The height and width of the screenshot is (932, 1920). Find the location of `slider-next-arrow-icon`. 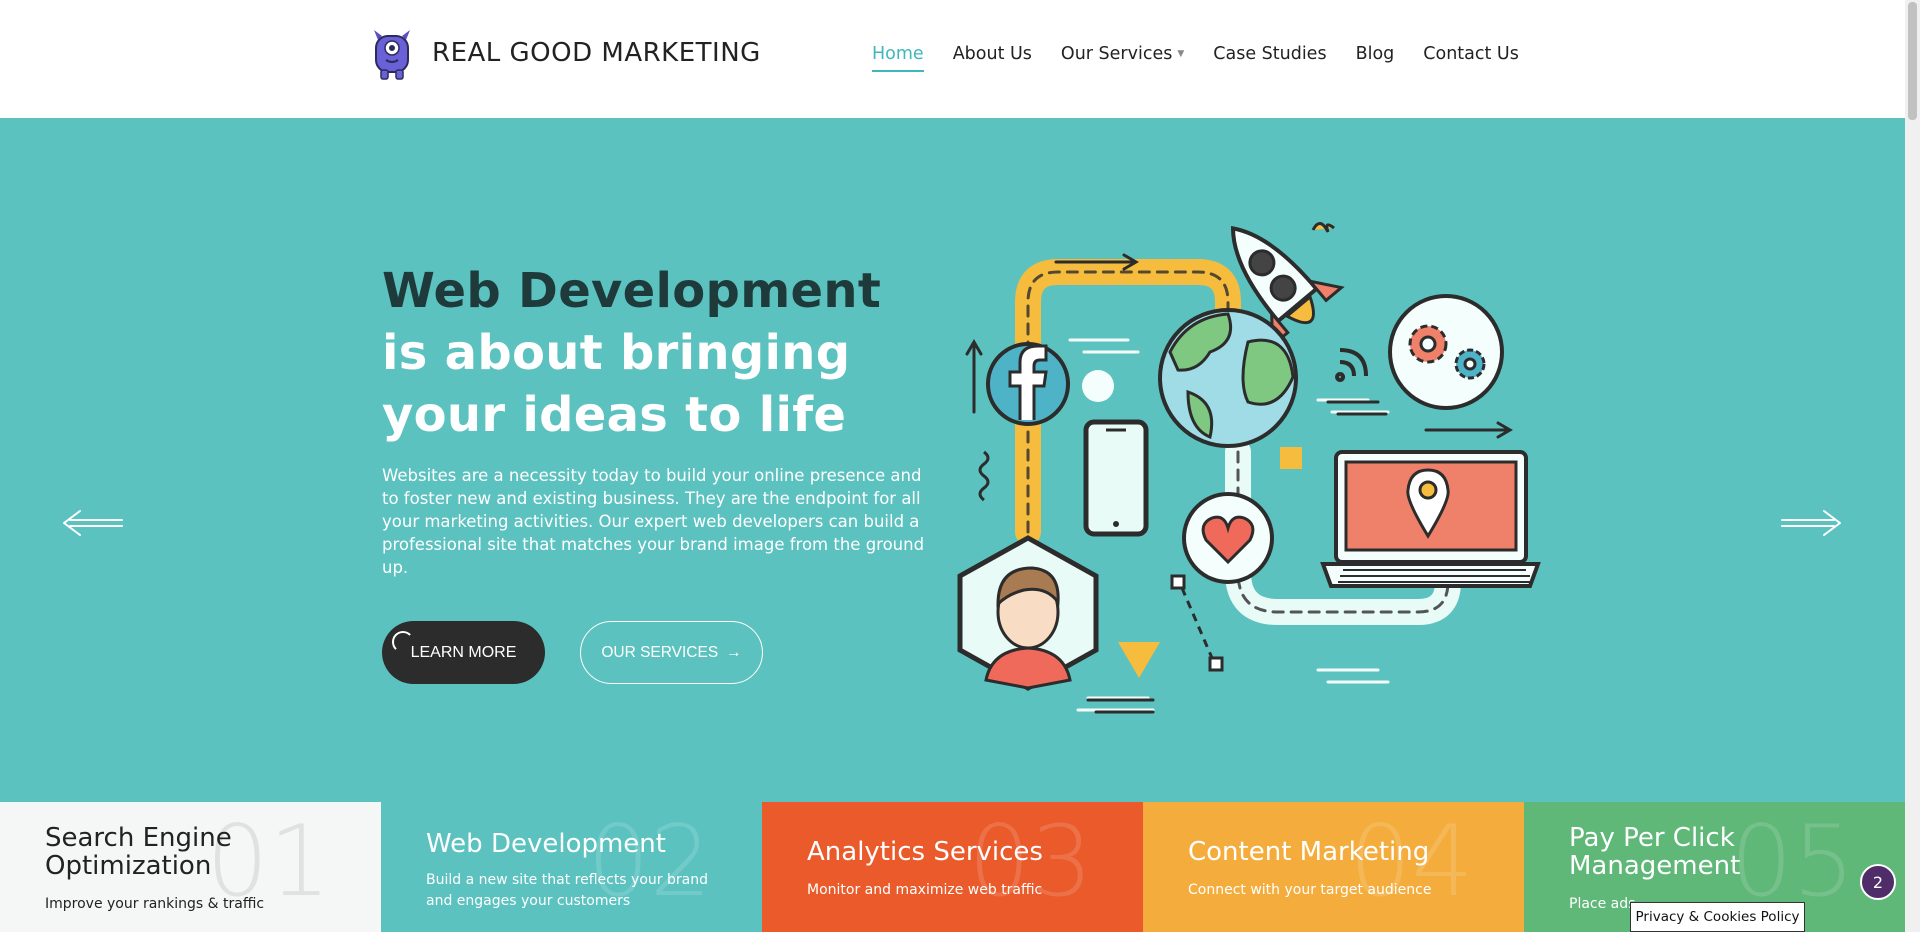

slider-next-arrow-icon is located at coordinates (1812, 523).